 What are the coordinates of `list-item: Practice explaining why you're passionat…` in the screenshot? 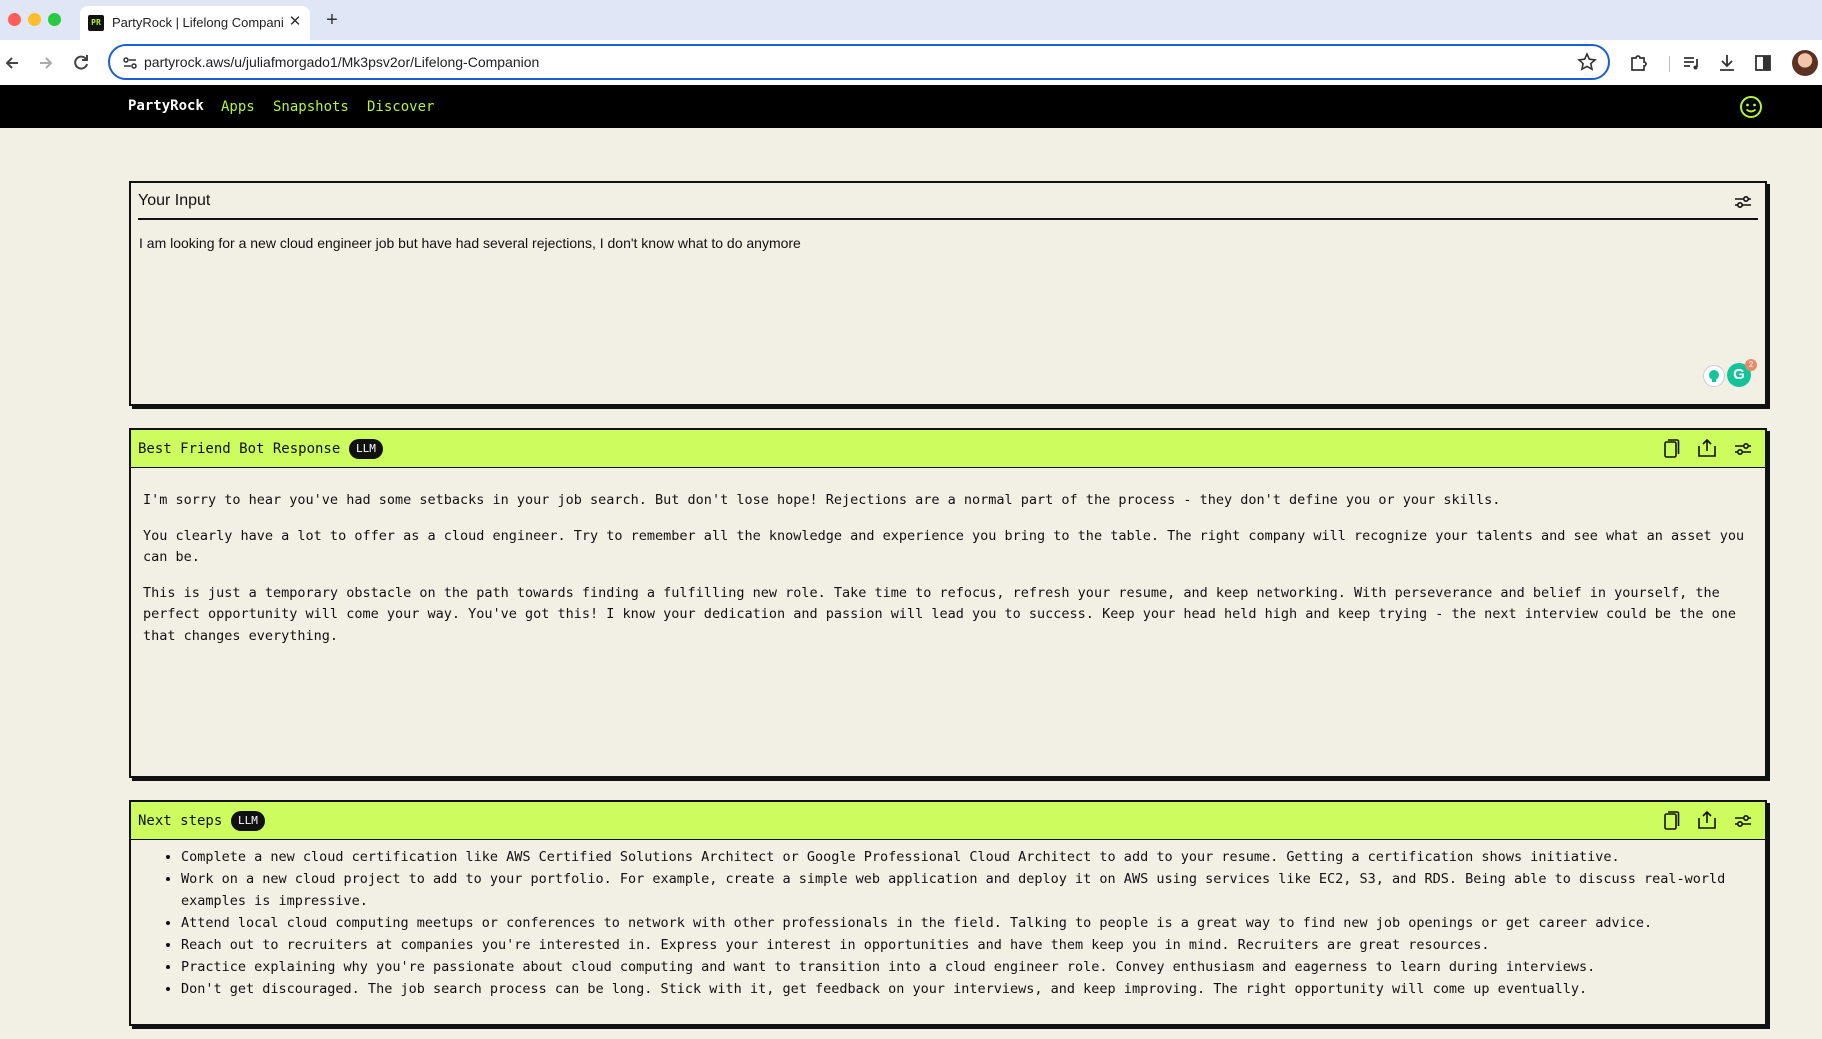 It's located at (971, 967).